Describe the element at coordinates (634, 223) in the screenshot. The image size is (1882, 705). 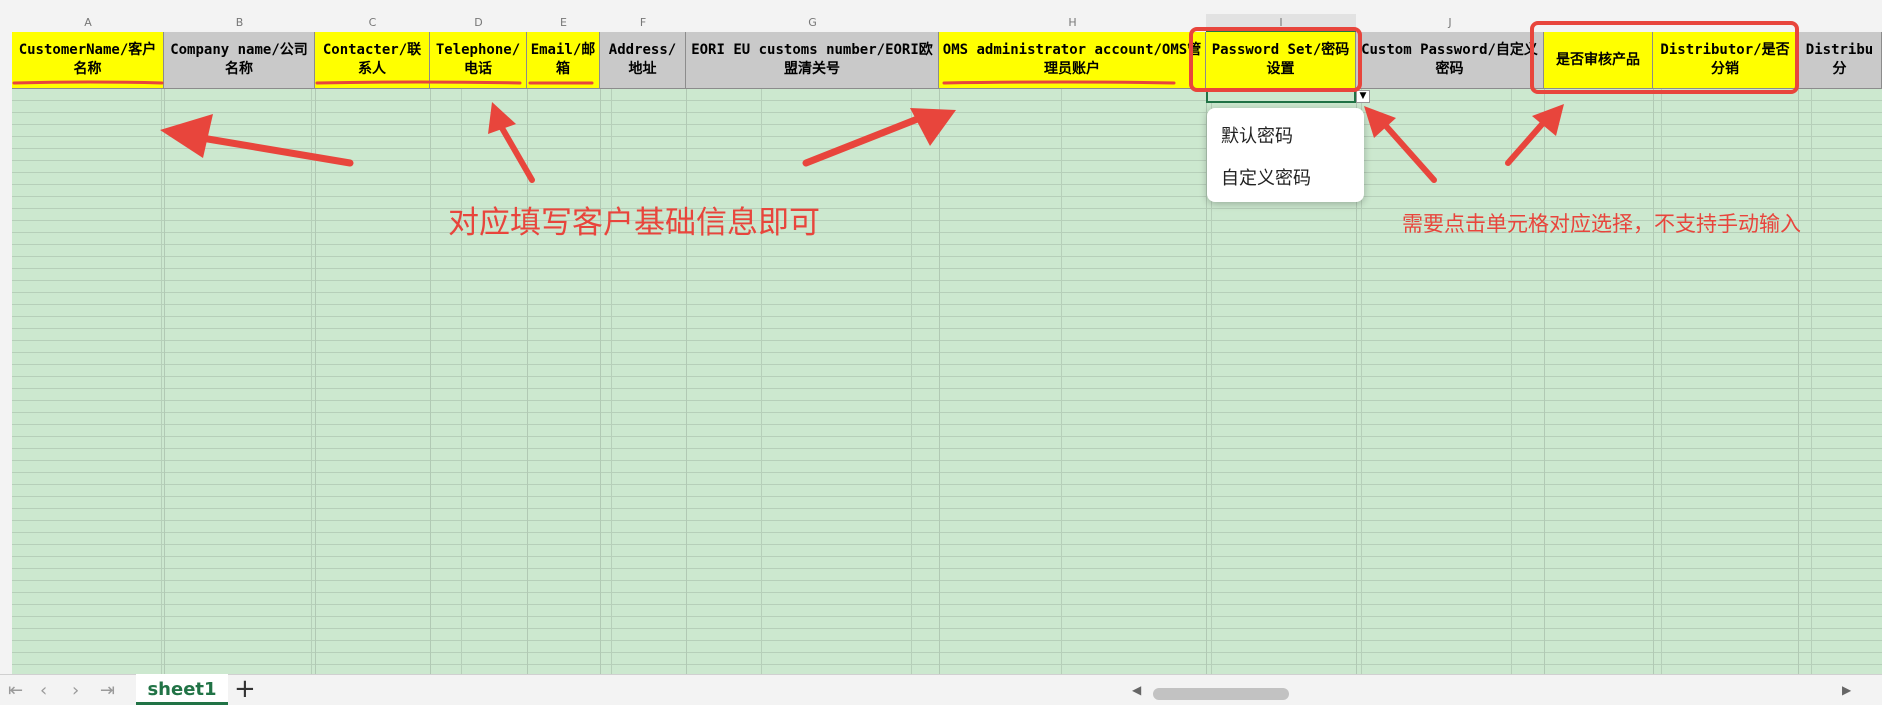
I see `annotation-fill-basic-info: 对应填写客户基础信息即可` at that location.